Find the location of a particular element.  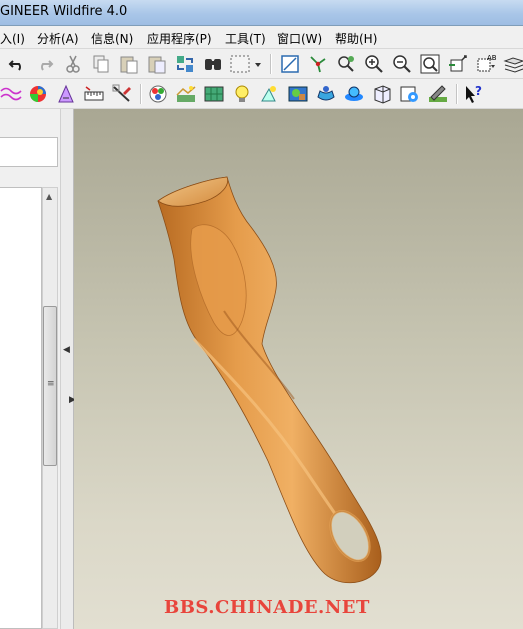

refit-icon is located at coordinates (430, 64).